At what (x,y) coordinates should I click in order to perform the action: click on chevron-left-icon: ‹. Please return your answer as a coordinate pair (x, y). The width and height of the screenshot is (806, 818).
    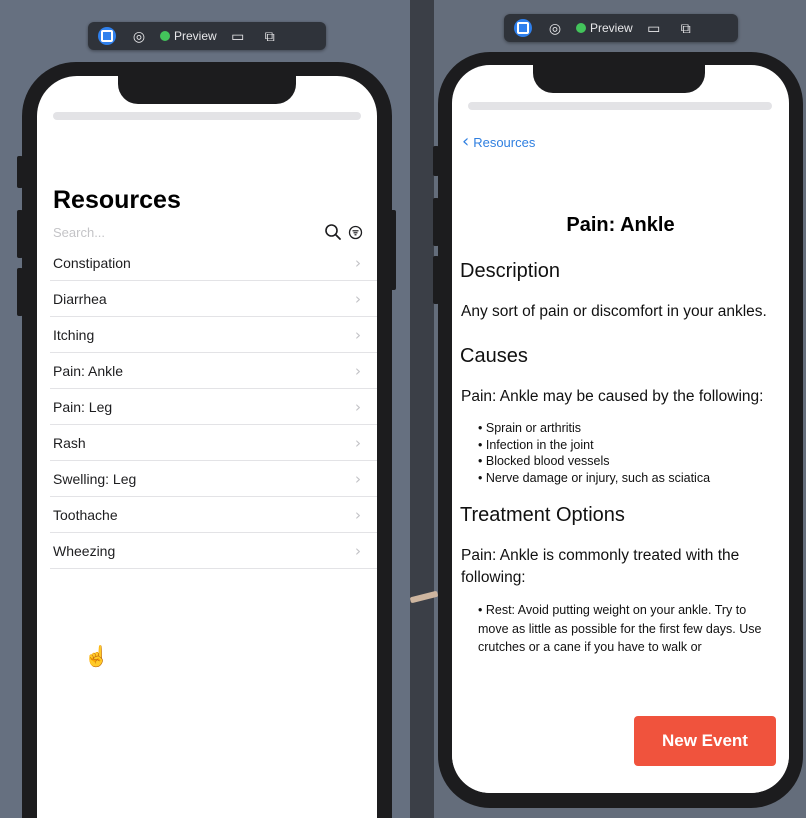
    Looking at the image, I should click on (466, 141).